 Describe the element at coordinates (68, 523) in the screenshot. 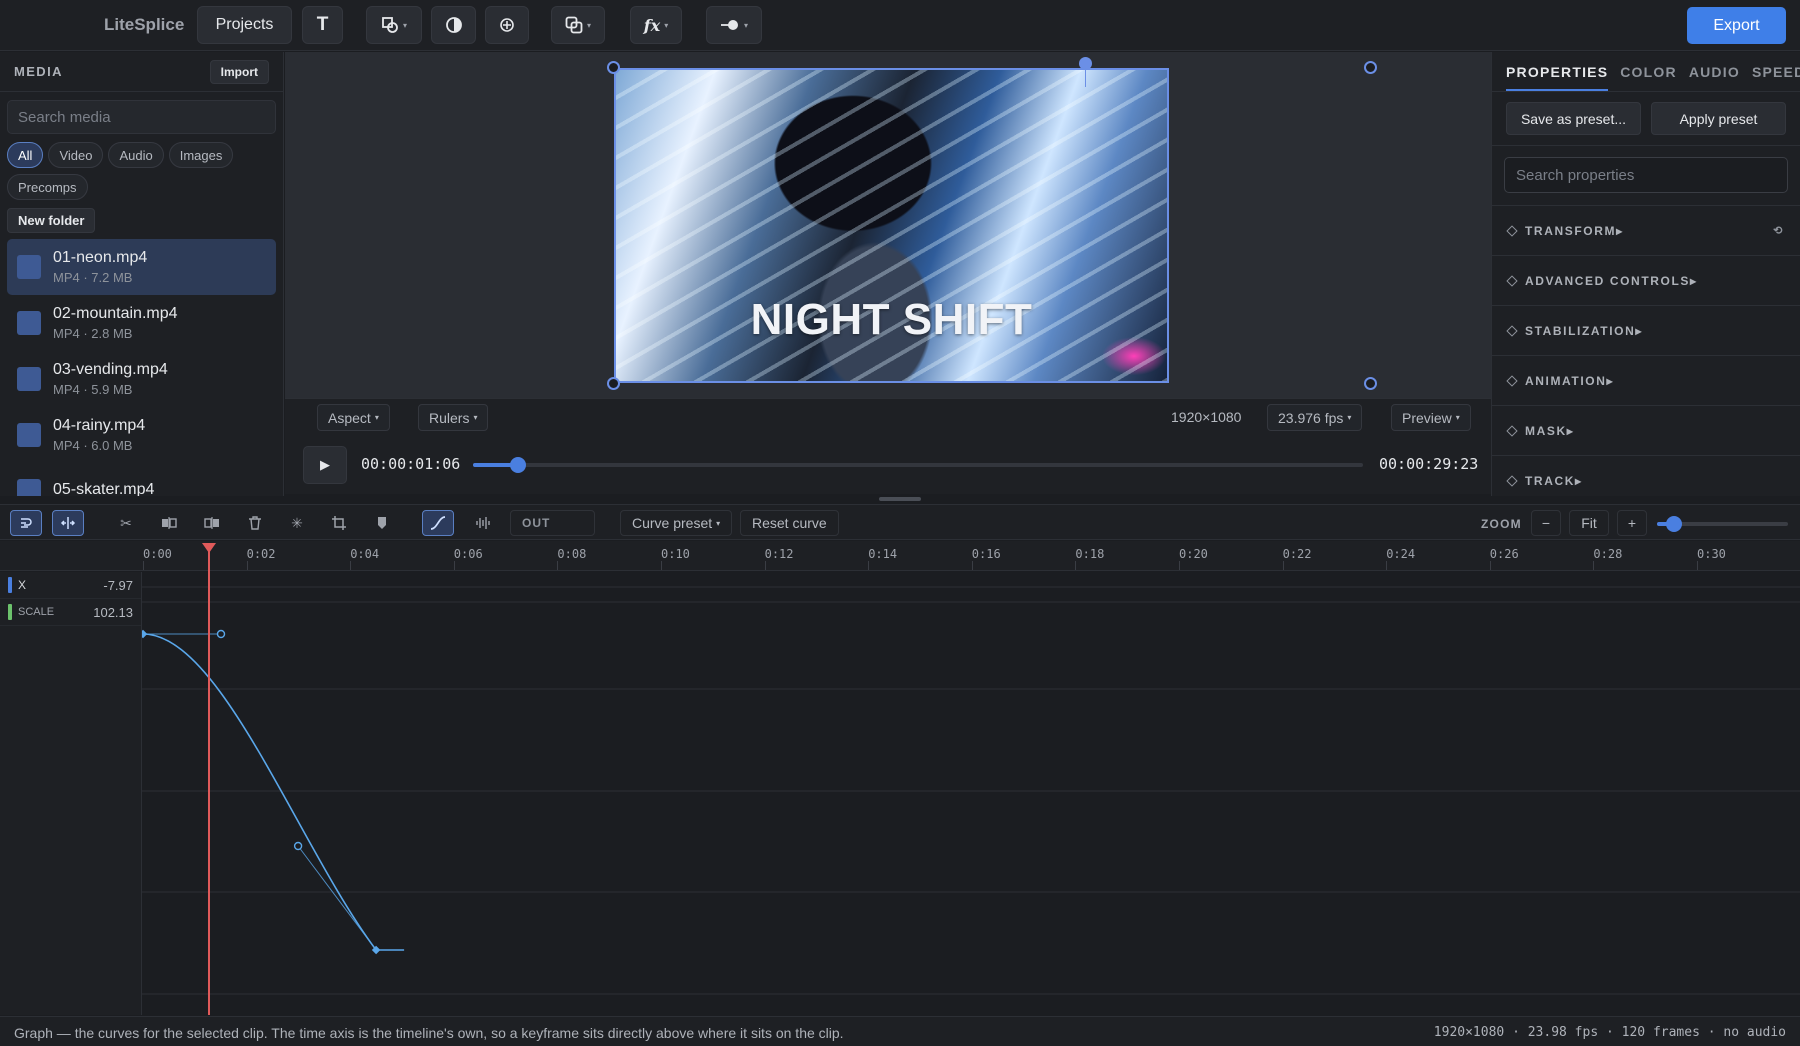

I see `ripple-toggle` at that location.